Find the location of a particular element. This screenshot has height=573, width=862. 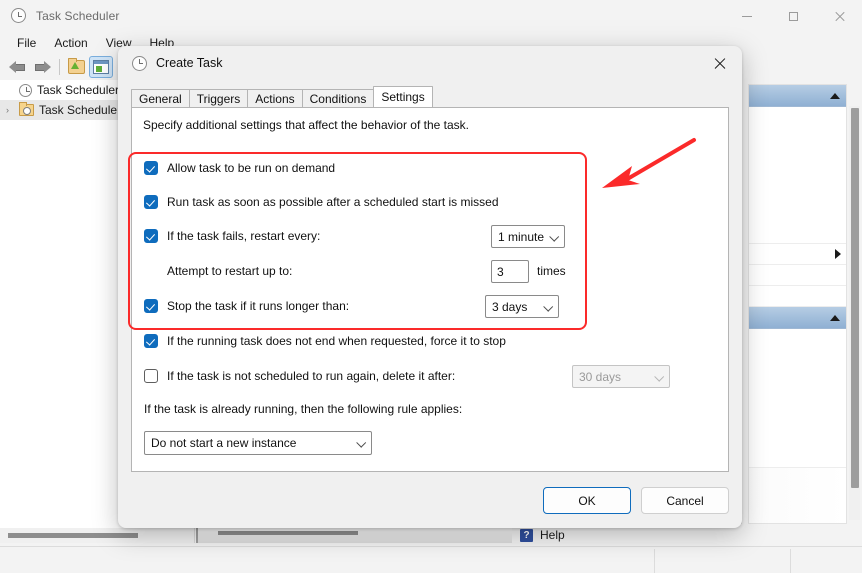

setting-stop-if-runs-longer: Stop the task if it runs longer than: is located at coordinates (246, 306).